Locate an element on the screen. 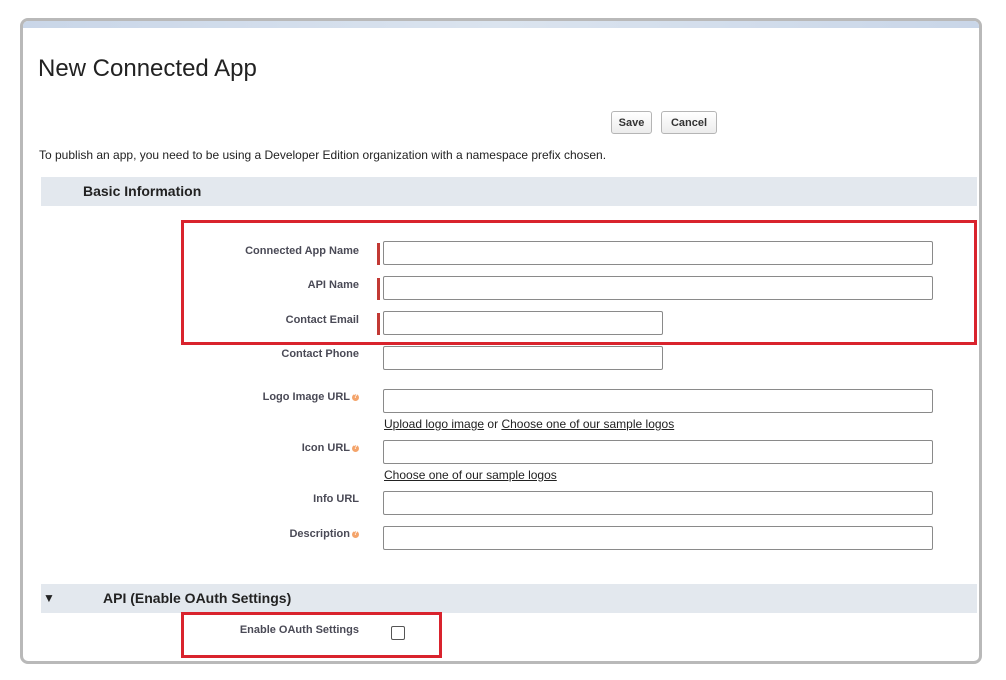 The width and height of the screenshot is (1006, 680). contact-email-label: Contact Email is located at coordinates (322, 320).